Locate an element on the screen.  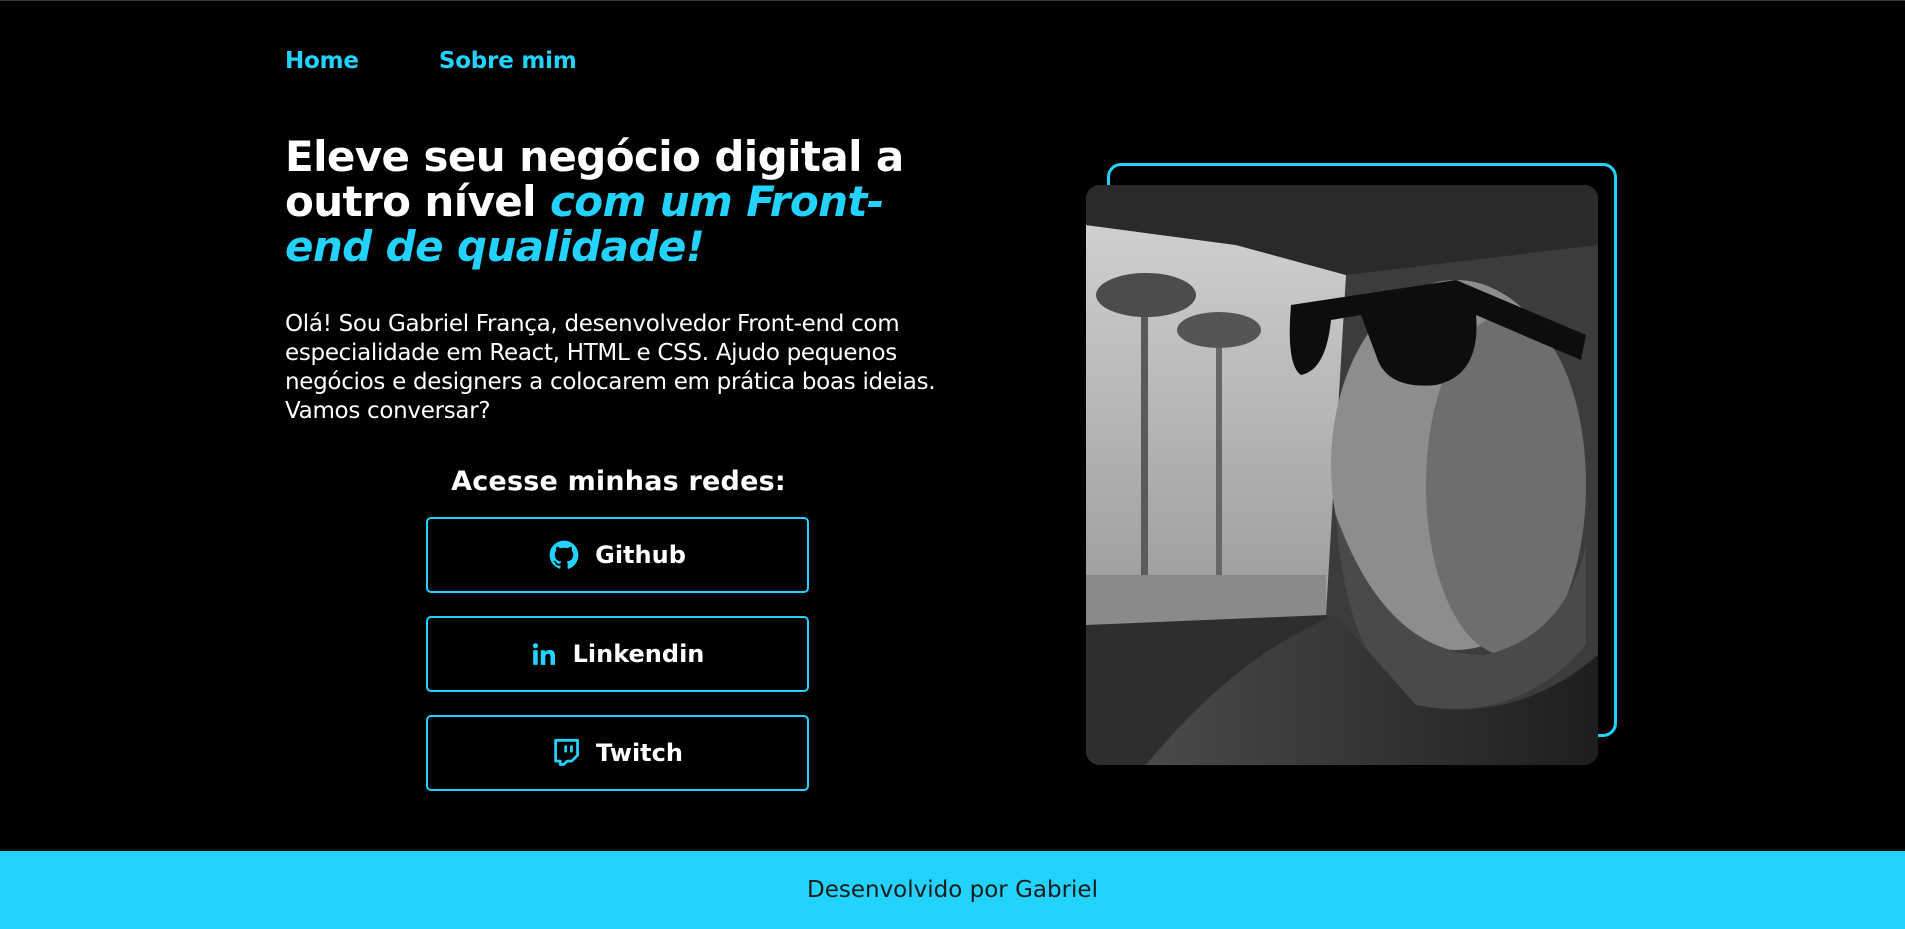
page-footer: Desenvolvido por Gabriel is located at coordinates (952, 890).